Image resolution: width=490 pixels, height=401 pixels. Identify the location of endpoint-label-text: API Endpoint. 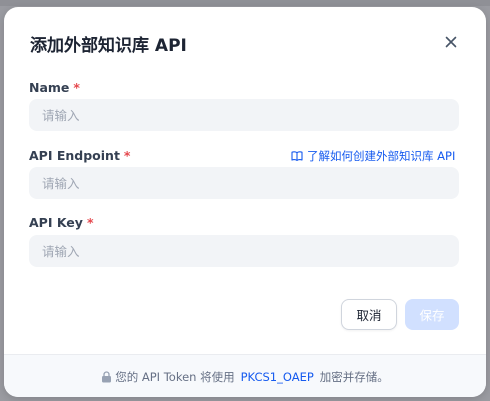
(74, 155).